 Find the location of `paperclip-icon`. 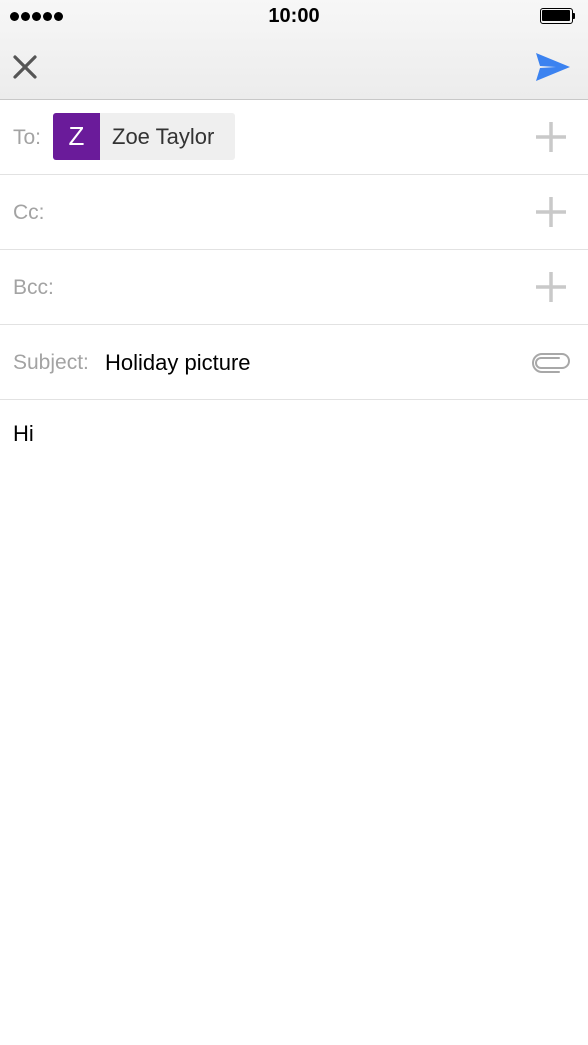

paperclip-icon is located at coordinates (551, 363).